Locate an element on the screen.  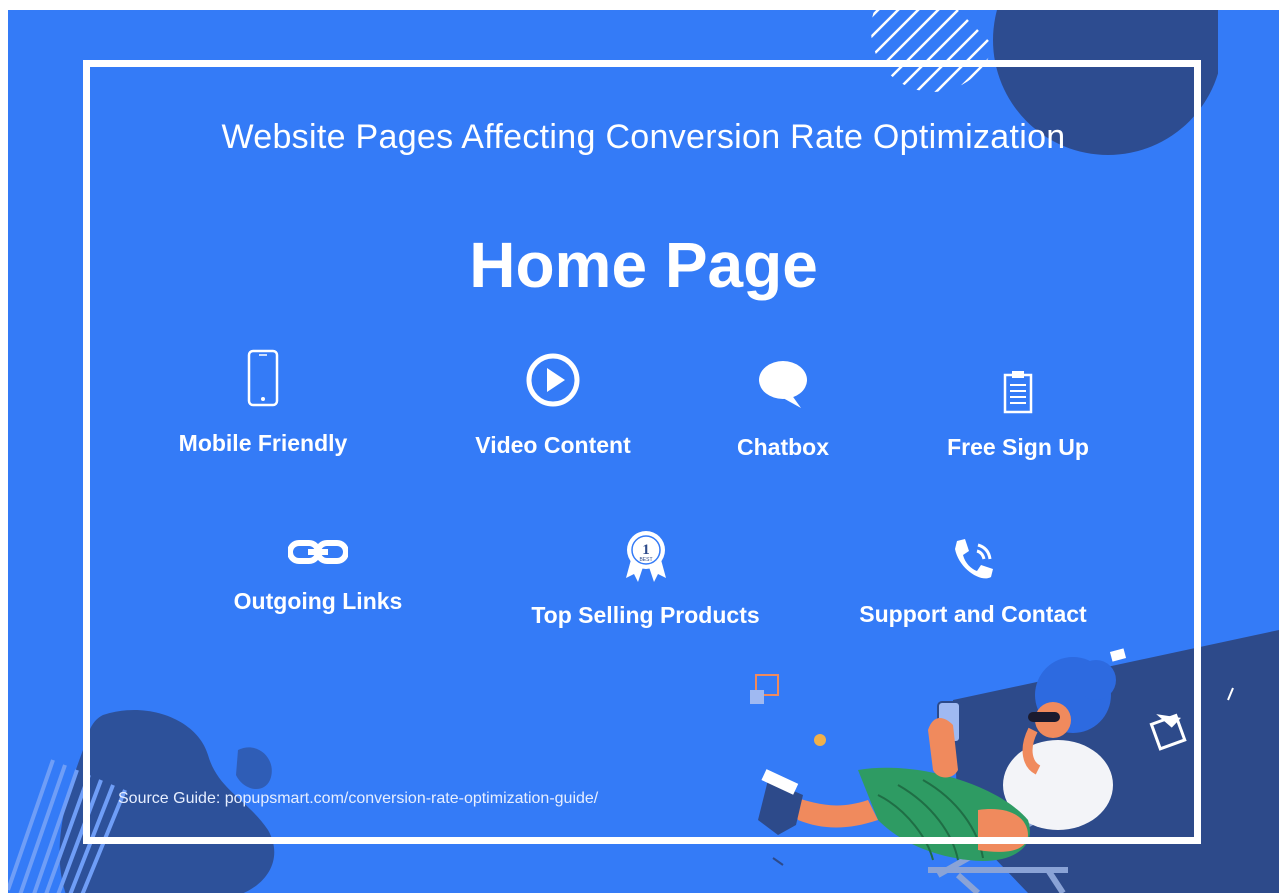
feature-label: Mobile Friendly is located at coordinates (263, 443).